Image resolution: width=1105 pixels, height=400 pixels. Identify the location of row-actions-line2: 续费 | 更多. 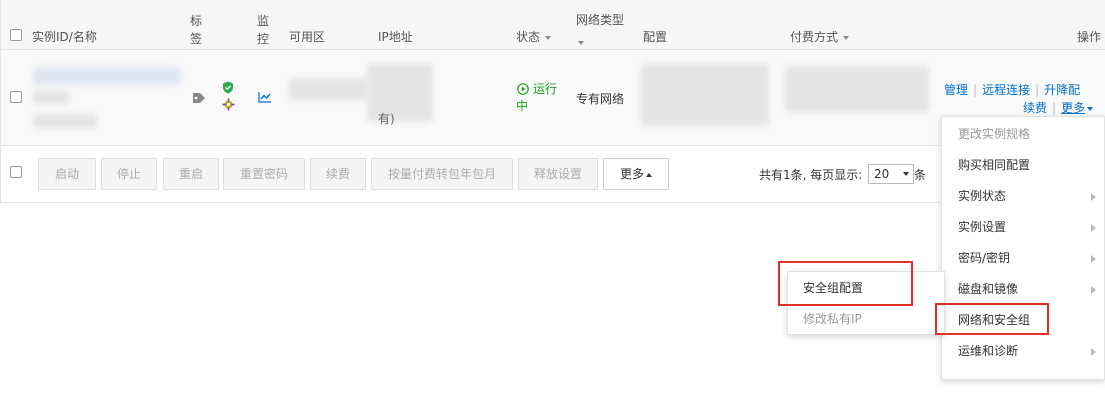
(1058, 107).